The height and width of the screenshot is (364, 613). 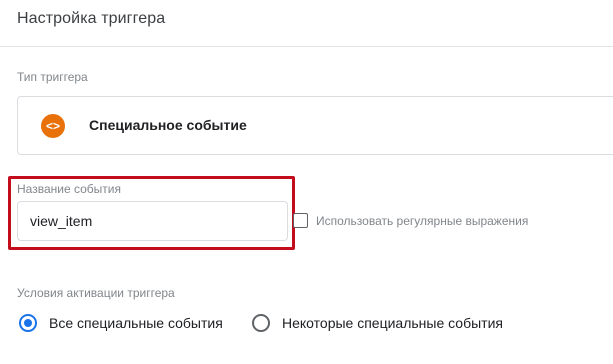 I want to click on trigger-type-name: Специальное событие, so click(x=168, y=125).